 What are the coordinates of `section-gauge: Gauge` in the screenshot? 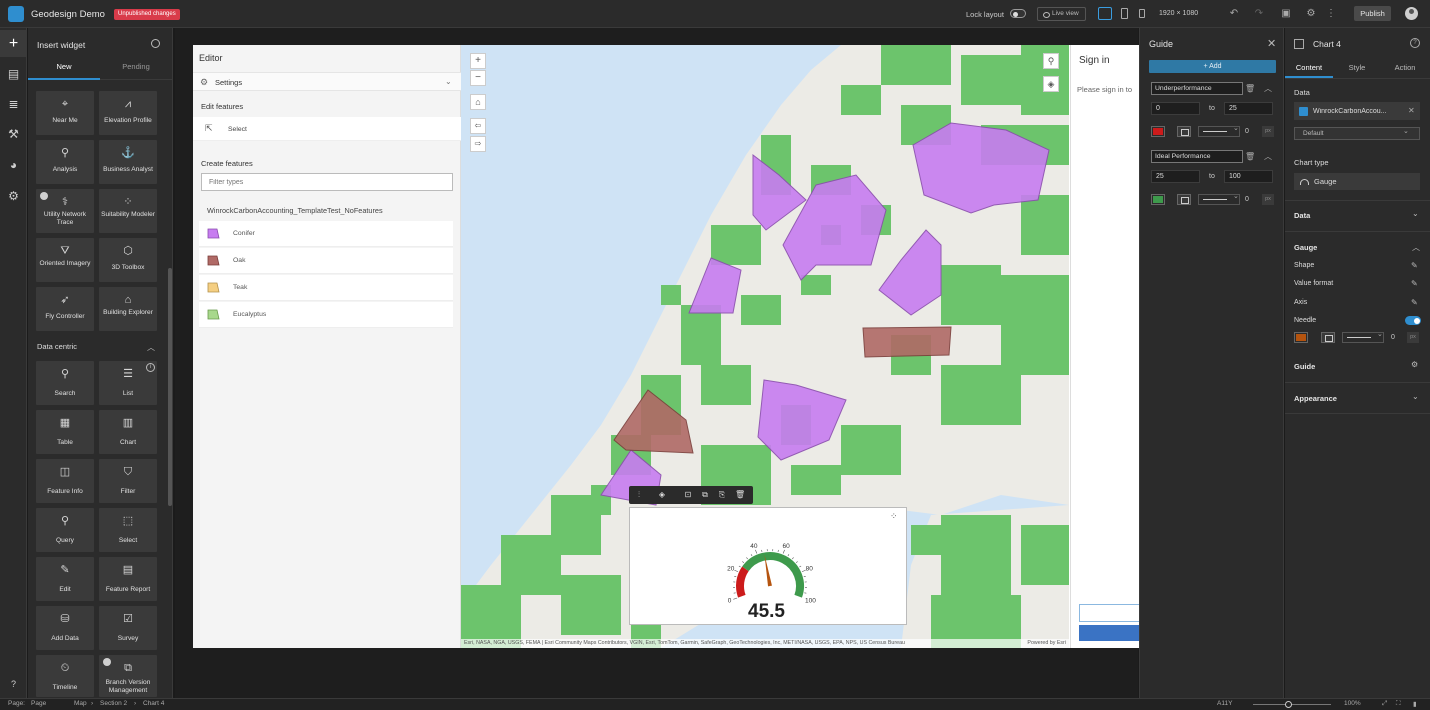 It's located at (1305, 247).